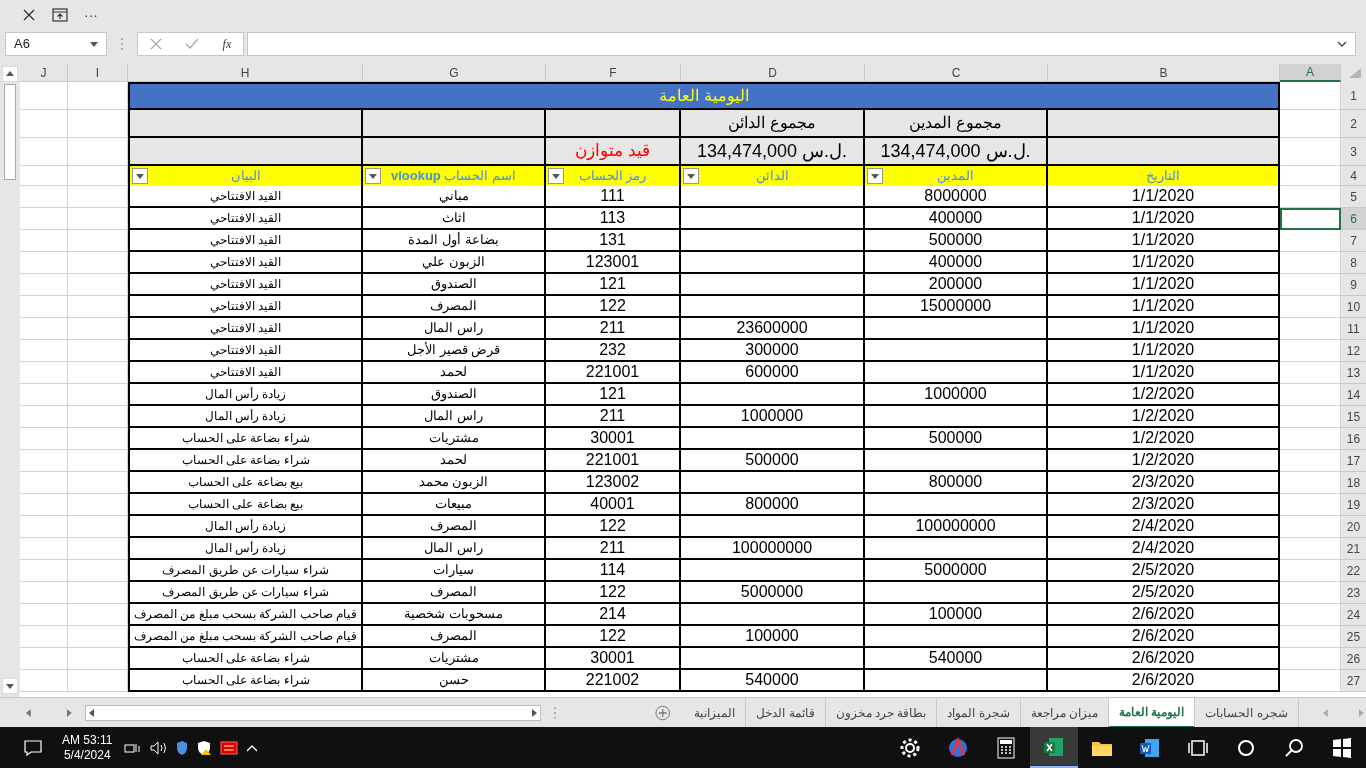  Describe the element at coordinates (227, 44) in the screenshot. I see `insert-function-button: fx` at that location.